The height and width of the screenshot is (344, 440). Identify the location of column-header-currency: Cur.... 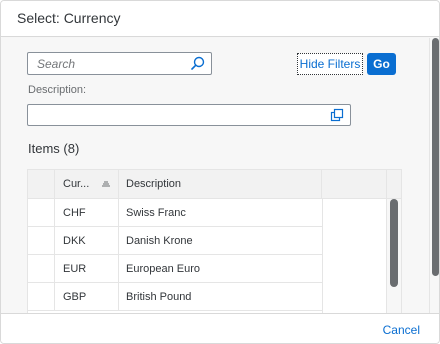
(87, 184).